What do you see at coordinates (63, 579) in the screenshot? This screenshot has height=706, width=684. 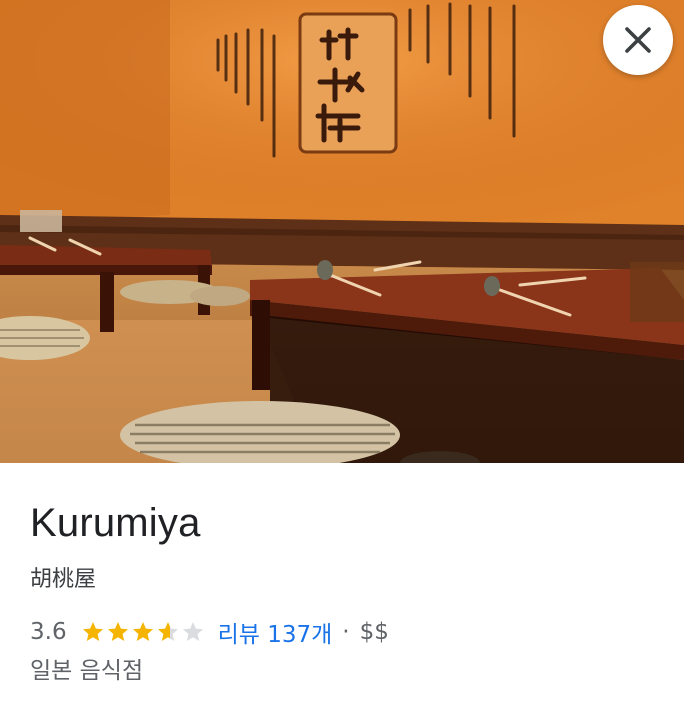 I see `place-native-name: 胡桃屋` at bounding box center [63, 579].